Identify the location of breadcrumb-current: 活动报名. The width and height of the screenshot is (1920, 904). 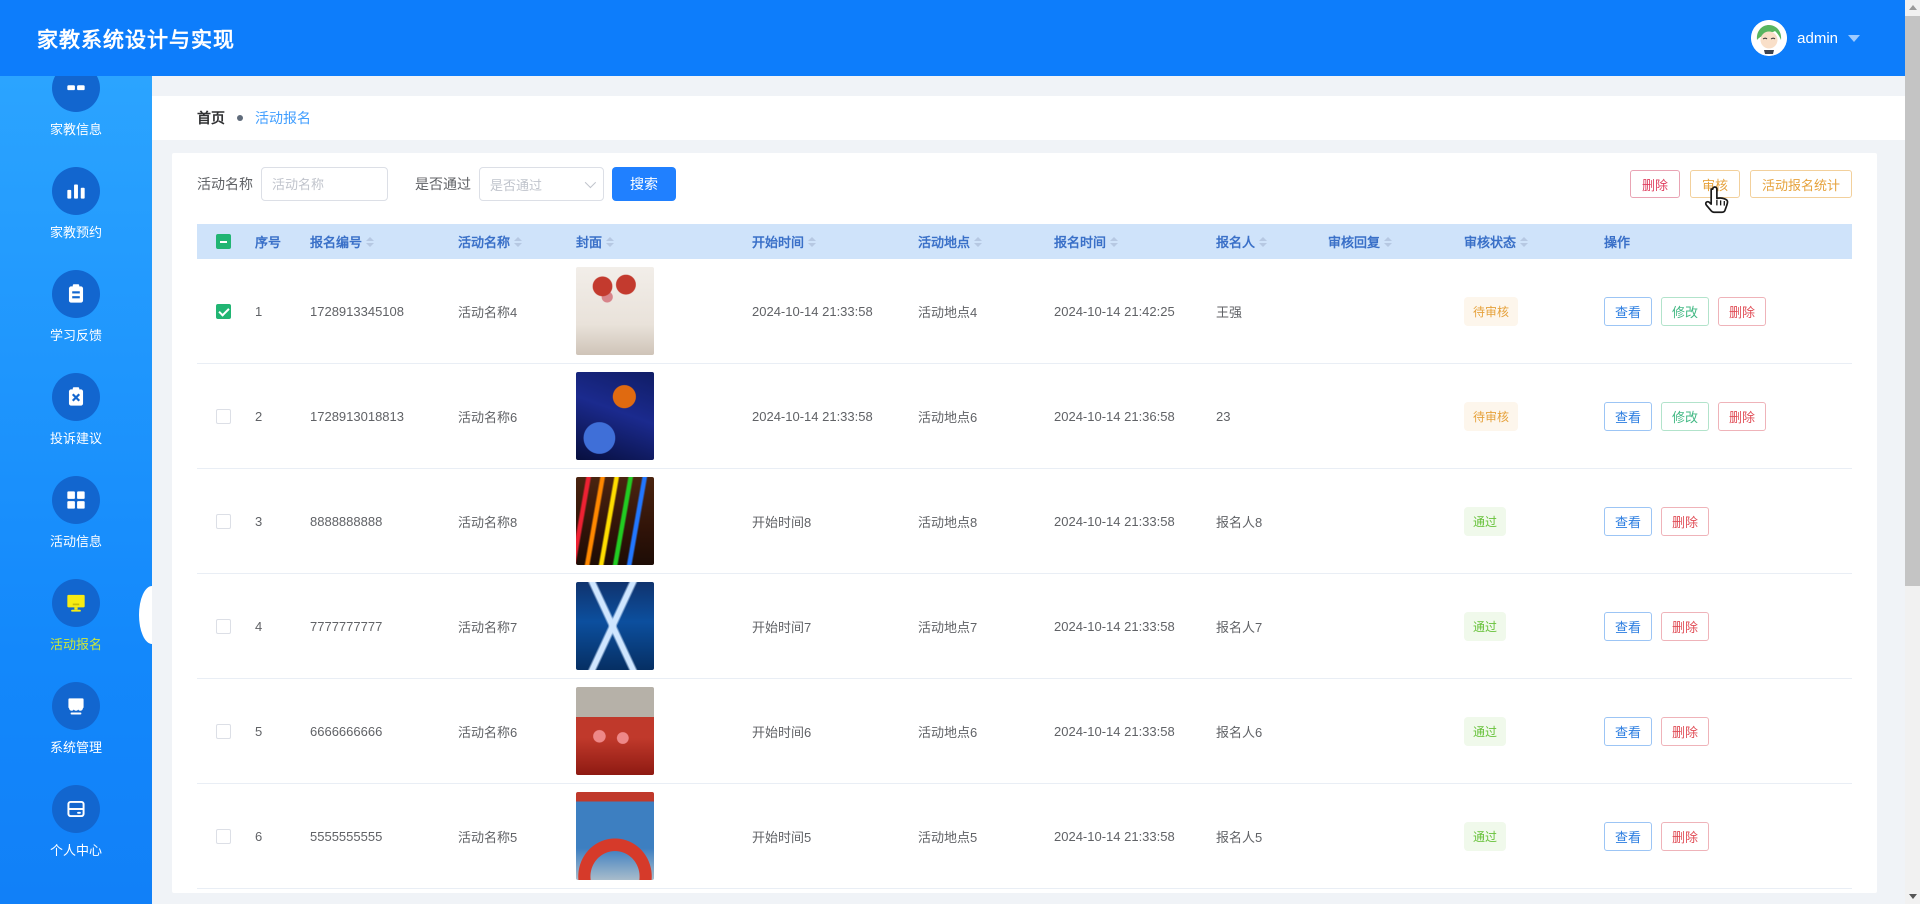
(283, 118).